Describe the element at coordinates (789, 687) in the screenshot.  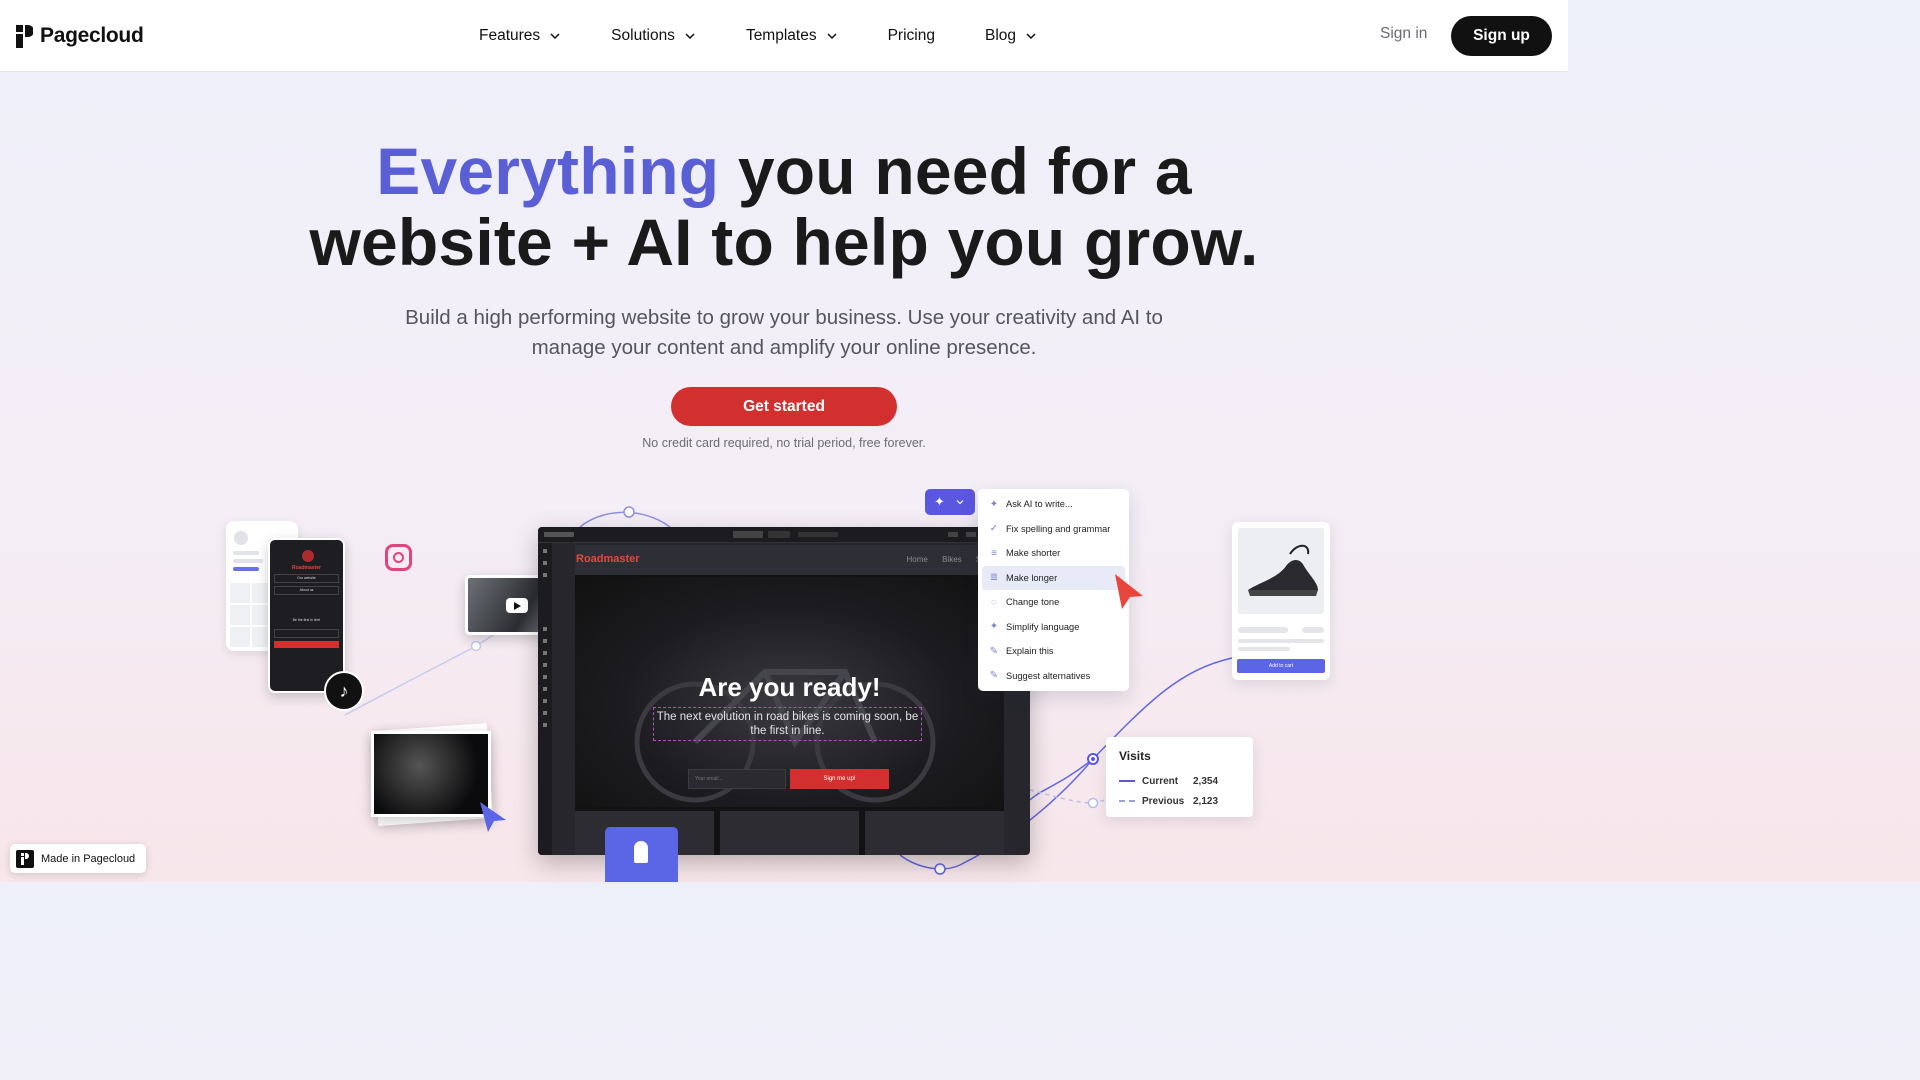
I see `site-headline: Are you ready!` at that location.